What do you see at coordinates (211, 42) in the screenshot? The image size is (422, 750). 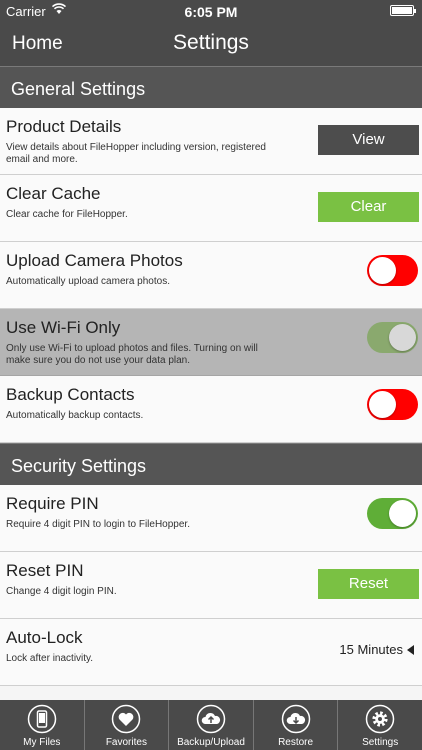 I see `page-title: Settings` at bounding box center [211, 42].